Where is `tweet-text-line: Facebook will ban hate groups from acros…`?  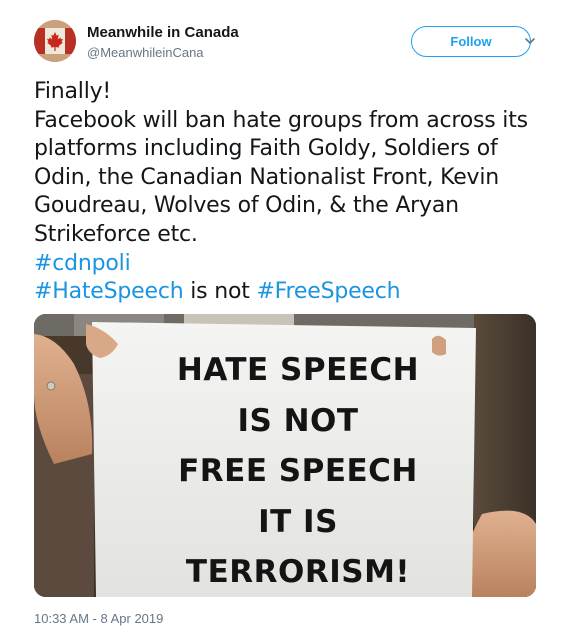
tweet-text-line: Facebook will ban hate groups from acros… is located at coordinates (281, 120).